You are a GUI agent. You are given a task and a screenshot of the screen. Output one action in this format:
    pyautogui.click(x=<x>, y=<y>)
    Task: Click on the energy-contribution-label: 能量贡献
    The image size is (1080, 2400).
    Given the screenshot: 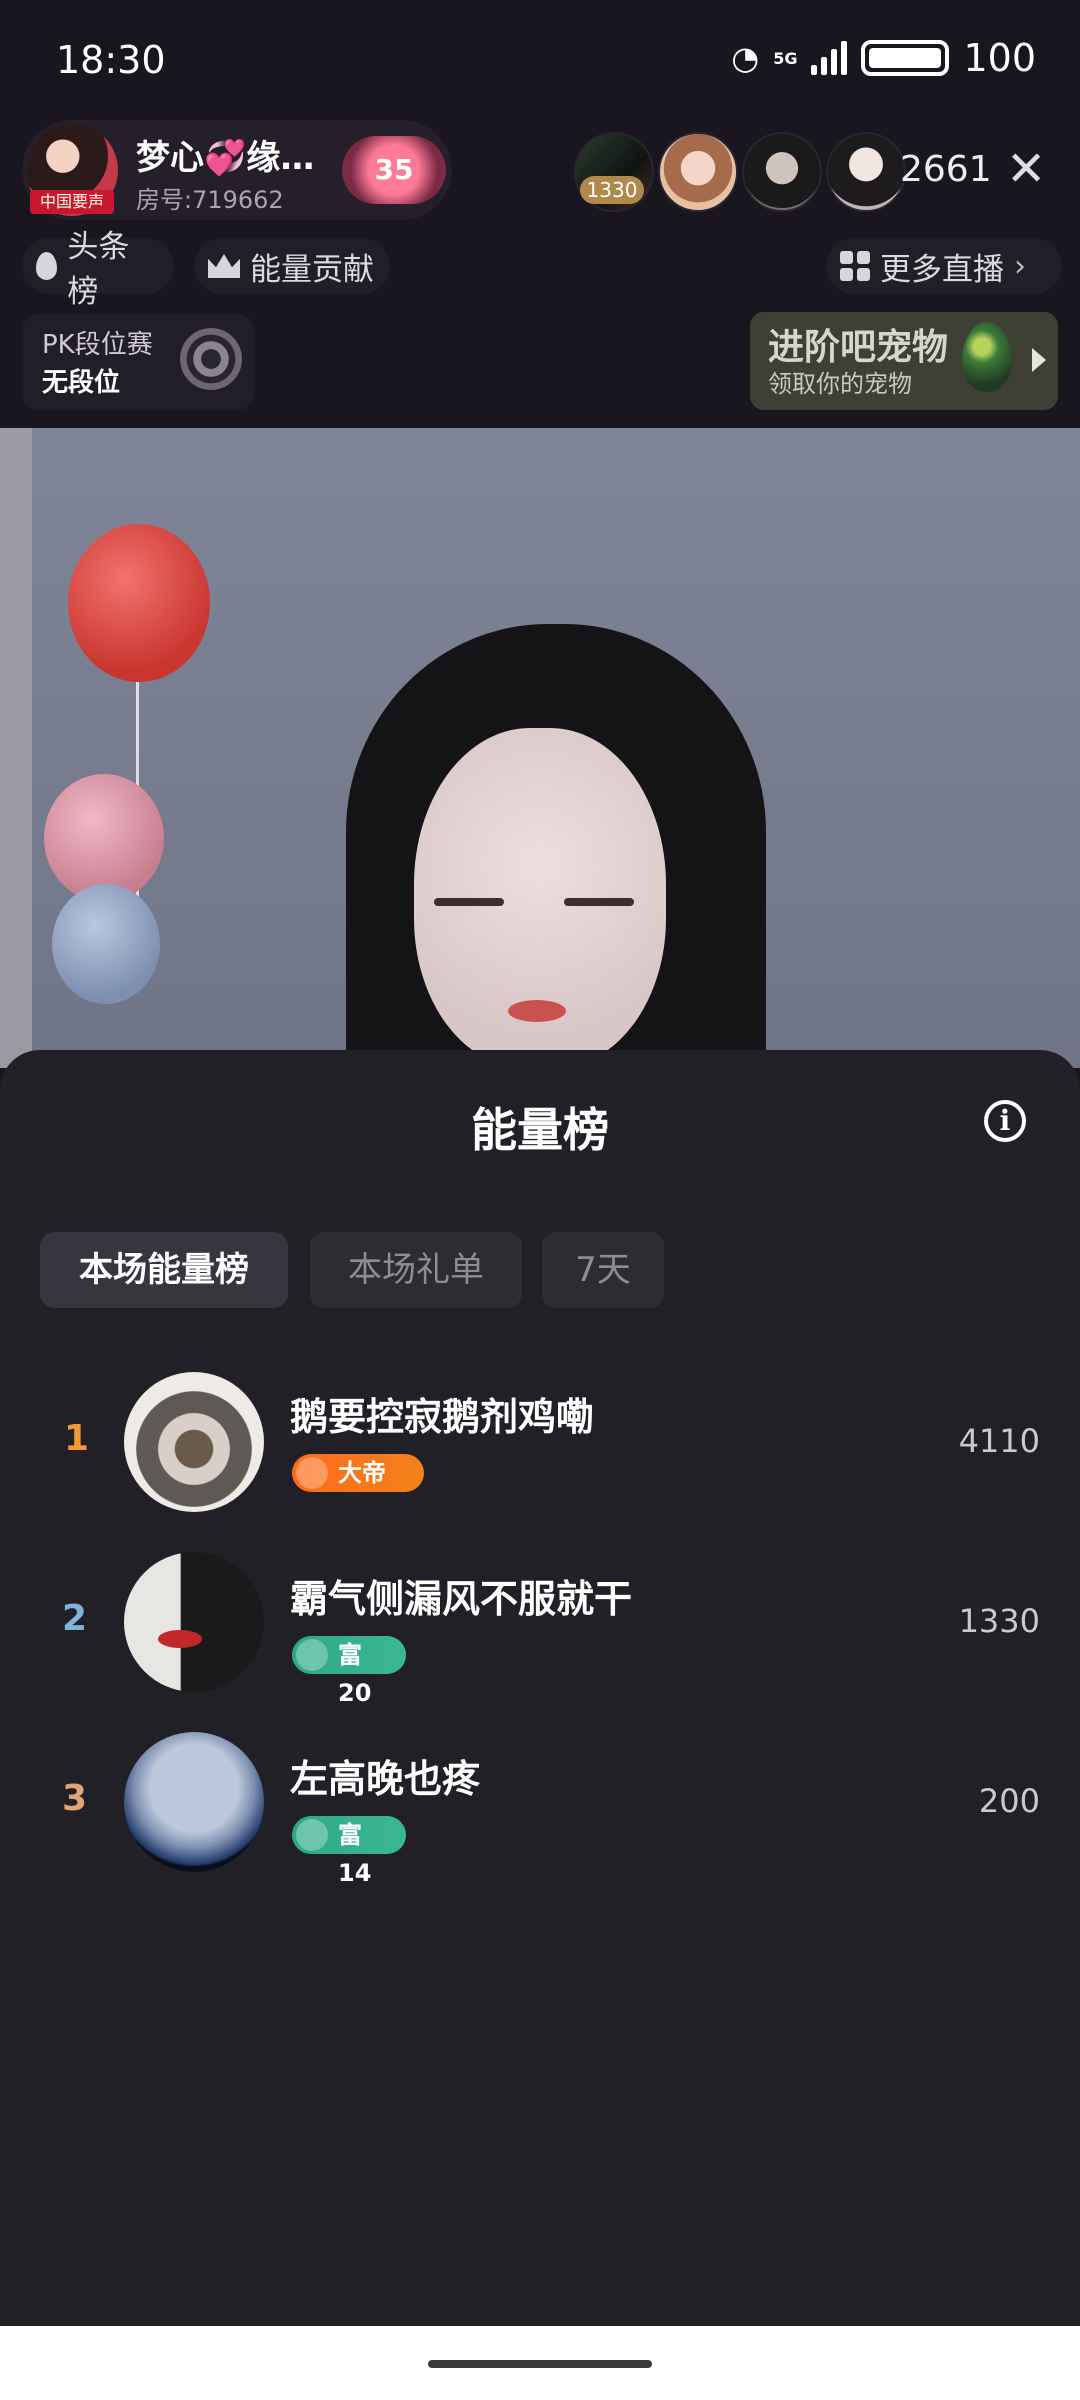 What is the action you would take?
    pyautogui.click(x=312, y=269)
    